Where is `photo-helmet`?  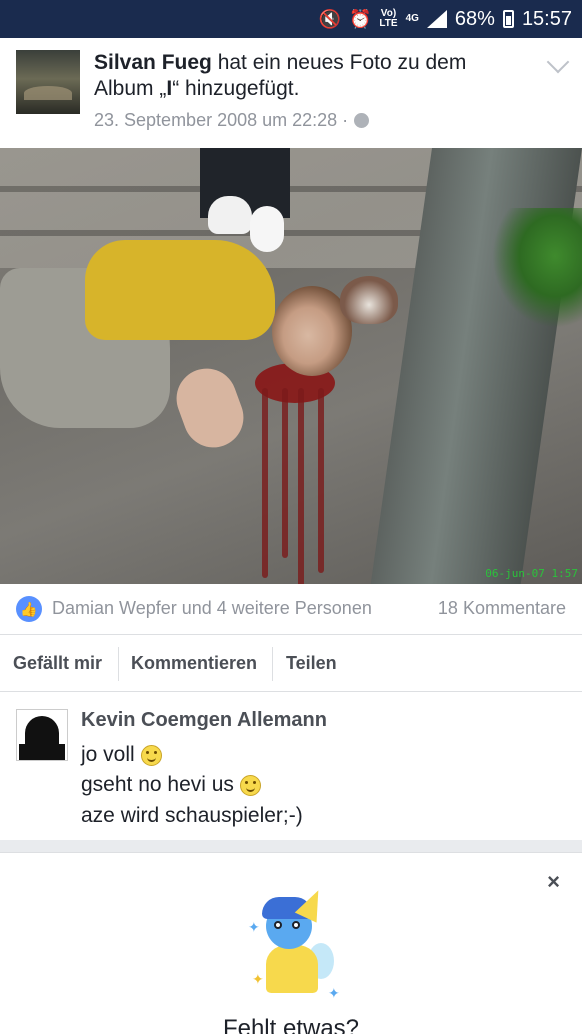
photo-helmet is located at coordinates (369, 300).